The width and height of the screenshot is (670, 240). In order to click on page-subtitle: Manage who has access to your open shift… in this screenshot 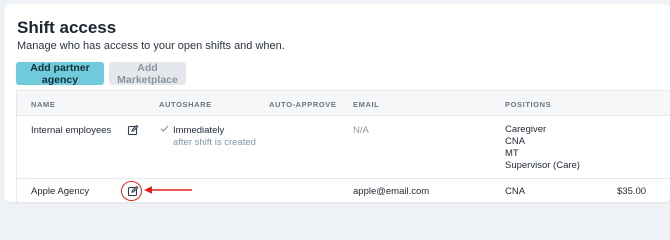, I will do `click(151, 46)`.